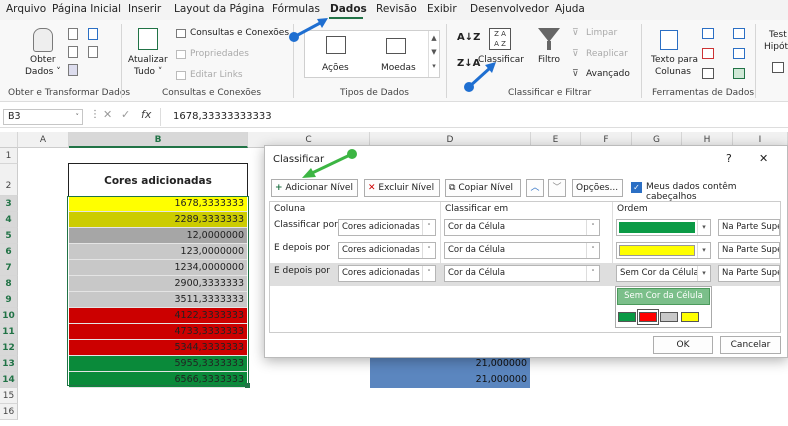  Describe the element at coordinates (632, 209) in the screenshot. I see `ordem-header: Ordem` at that location.